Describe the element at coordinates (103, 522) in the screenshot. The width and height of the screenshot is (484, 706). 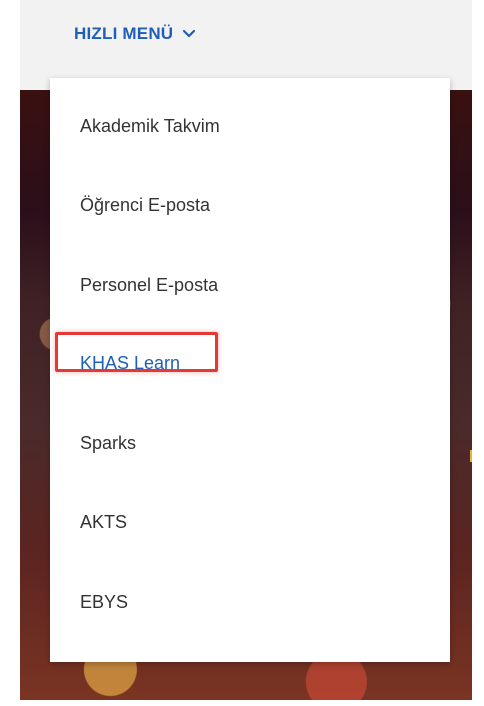
I see `menu-item-akts: AKTS` at that location.